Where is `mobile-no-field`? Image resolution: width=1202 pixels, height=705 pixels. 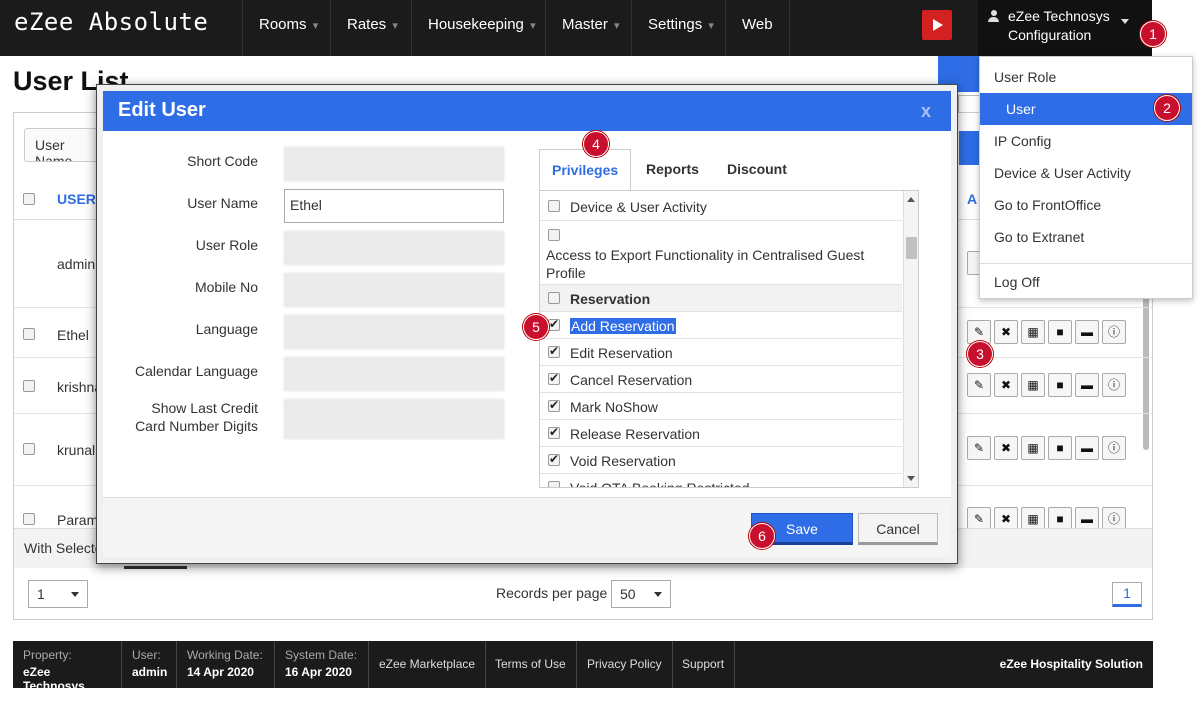 mobile-no-field is located at coordinates (394, 290).